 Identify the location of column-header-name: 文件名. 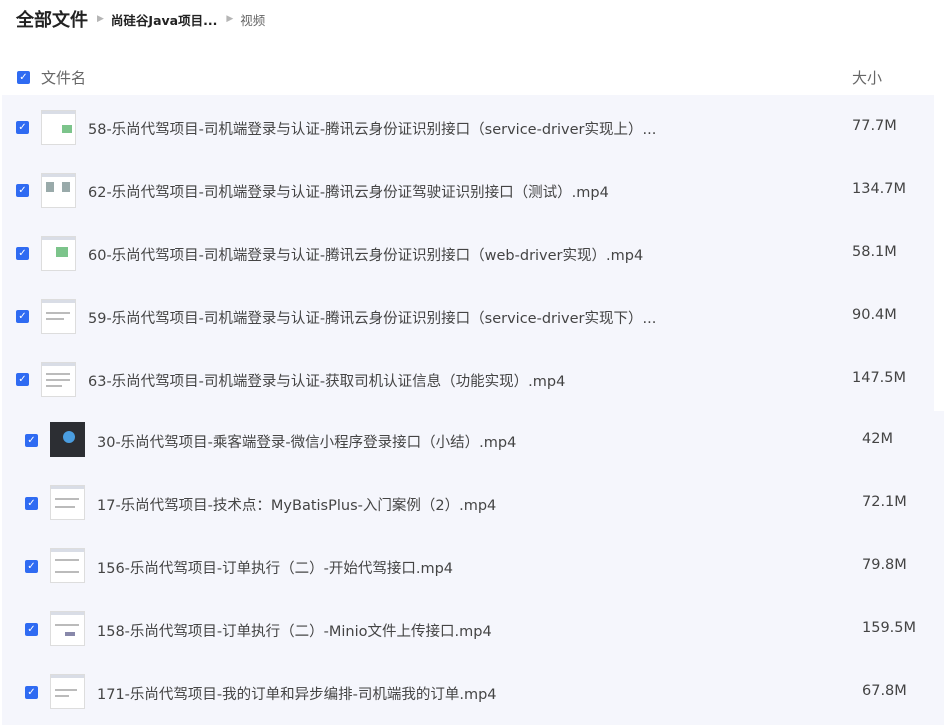
(63, 77).